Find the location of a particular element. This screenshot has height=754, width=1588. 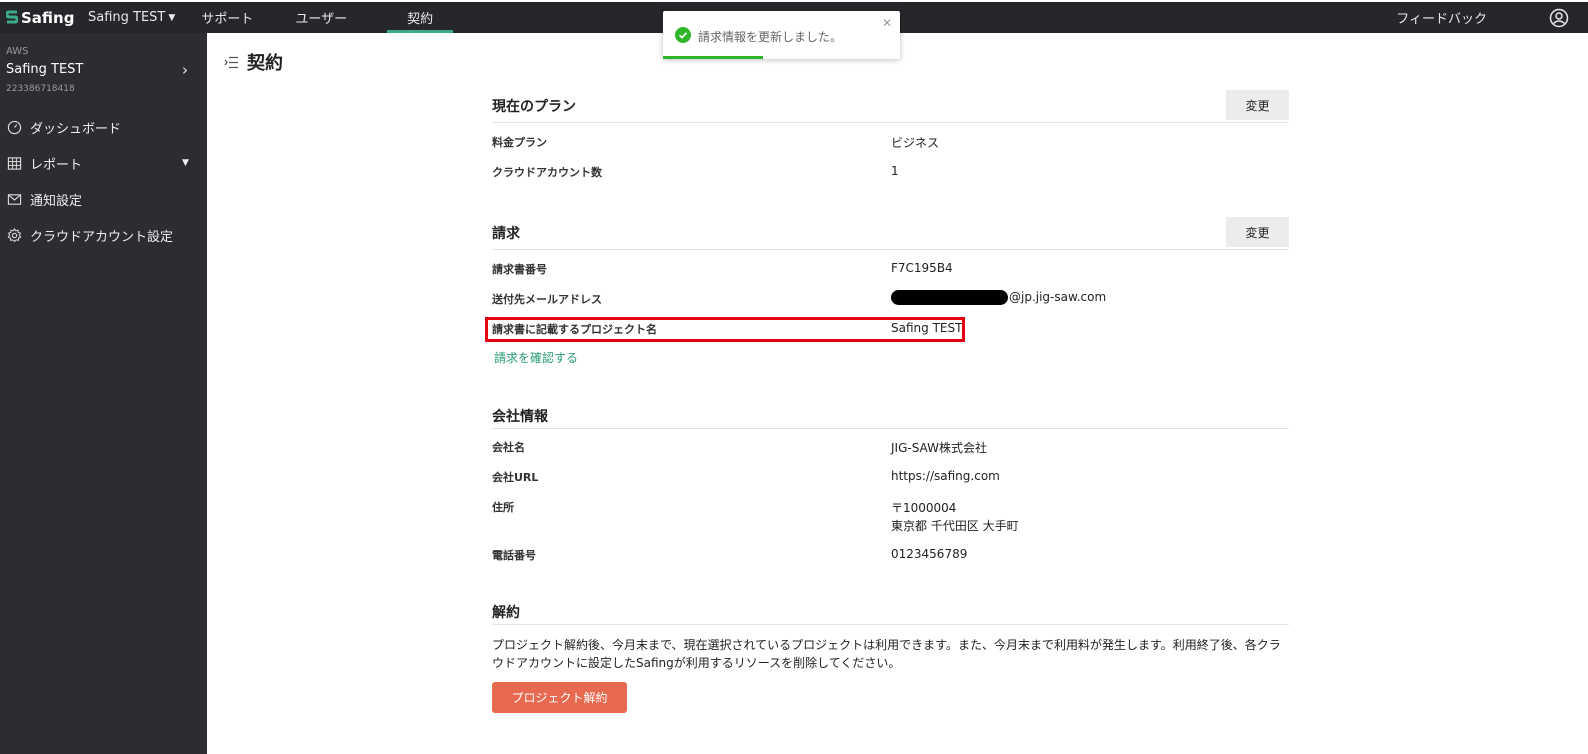

safing-logo-icon is located at coordinates (12, 16).